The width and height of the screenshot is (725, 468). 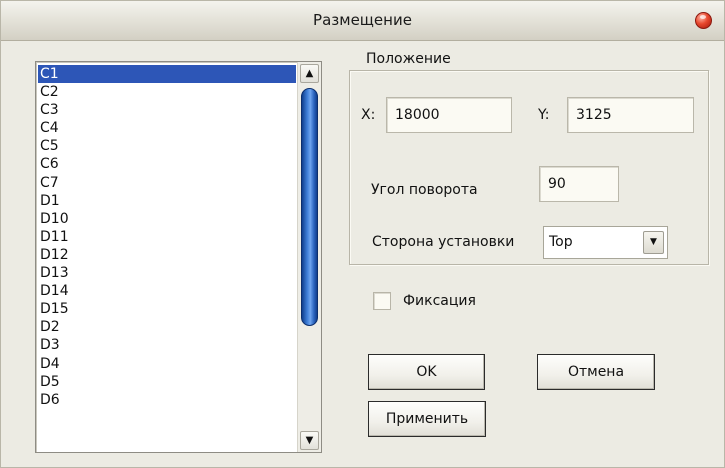 What do you see at coordinates (167, 201) in the screenshot?
I see `list-item: D1` at bounding box center [167, 201].